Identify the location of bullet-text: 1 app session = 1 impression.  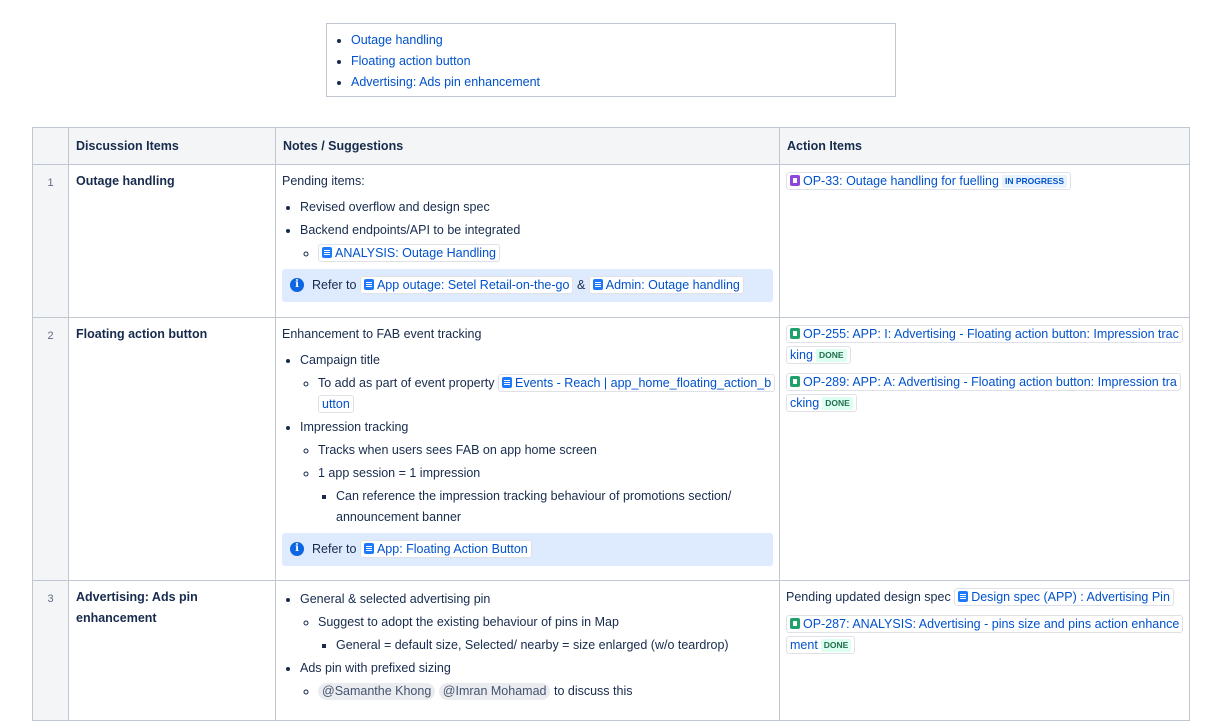
(399, 473).